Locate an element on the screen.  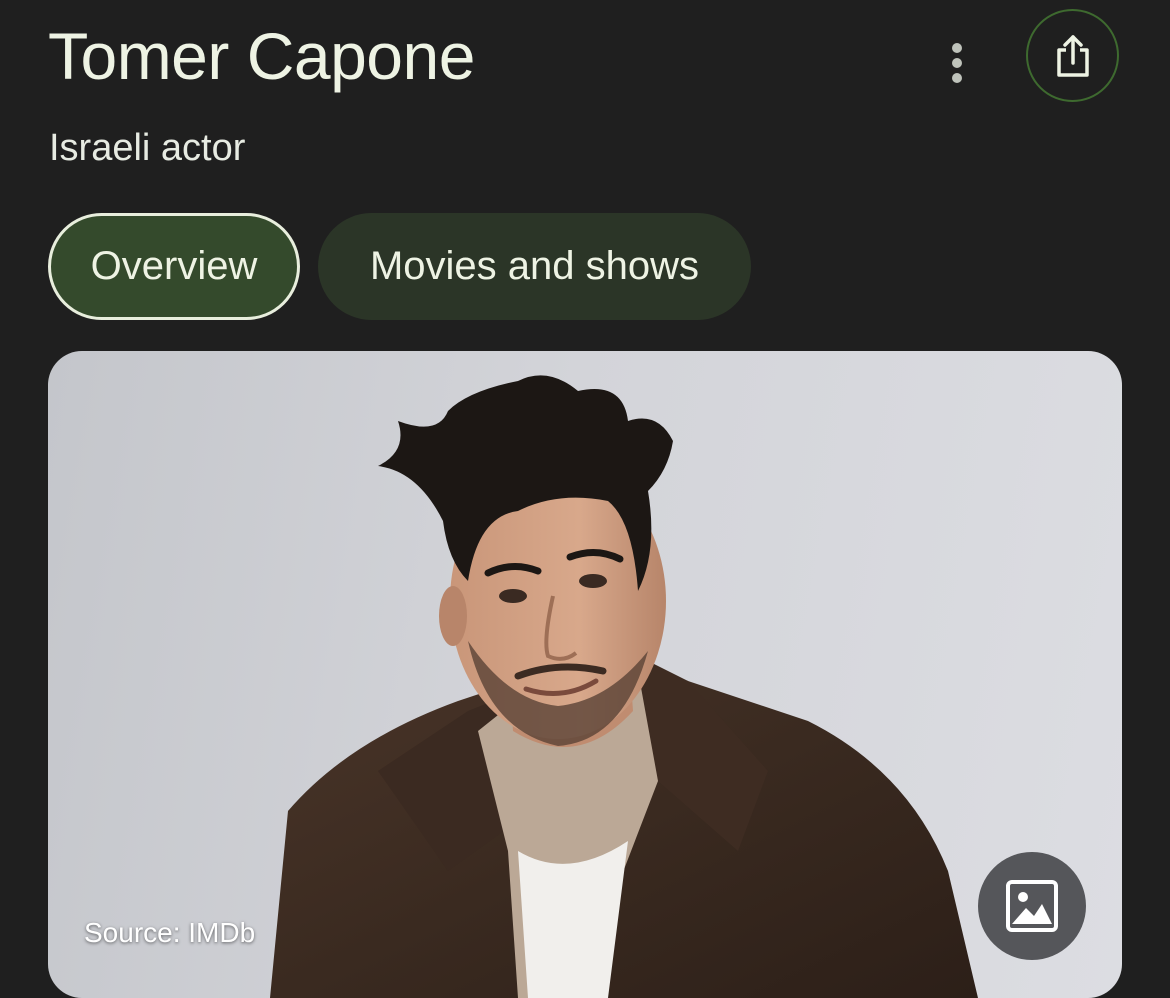
more-options-button is located at coordinates (957, 63).